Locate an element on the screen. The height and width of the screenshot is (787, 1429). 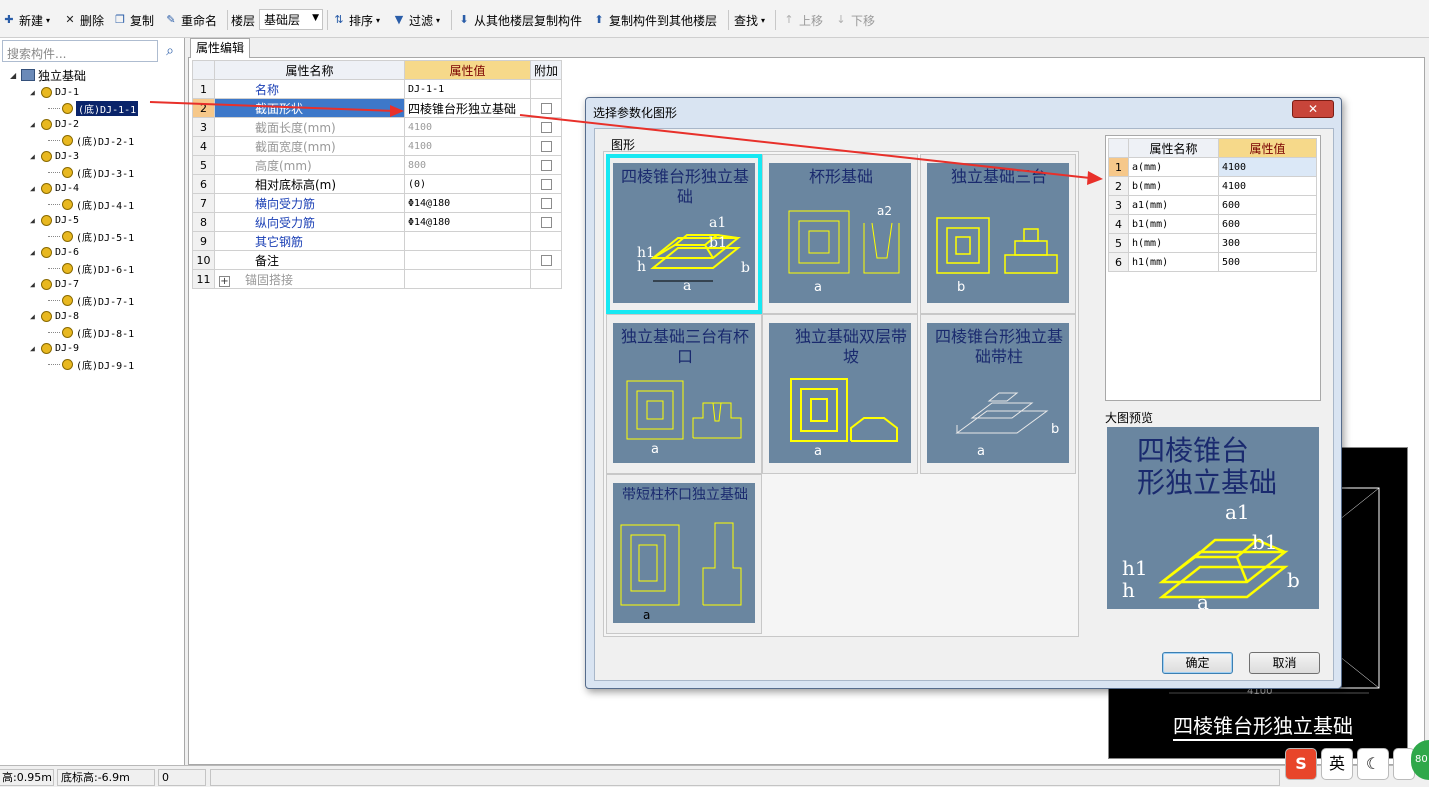
tree-item-label: (底)DJ-6-1 is located at coordinates (105, 270).